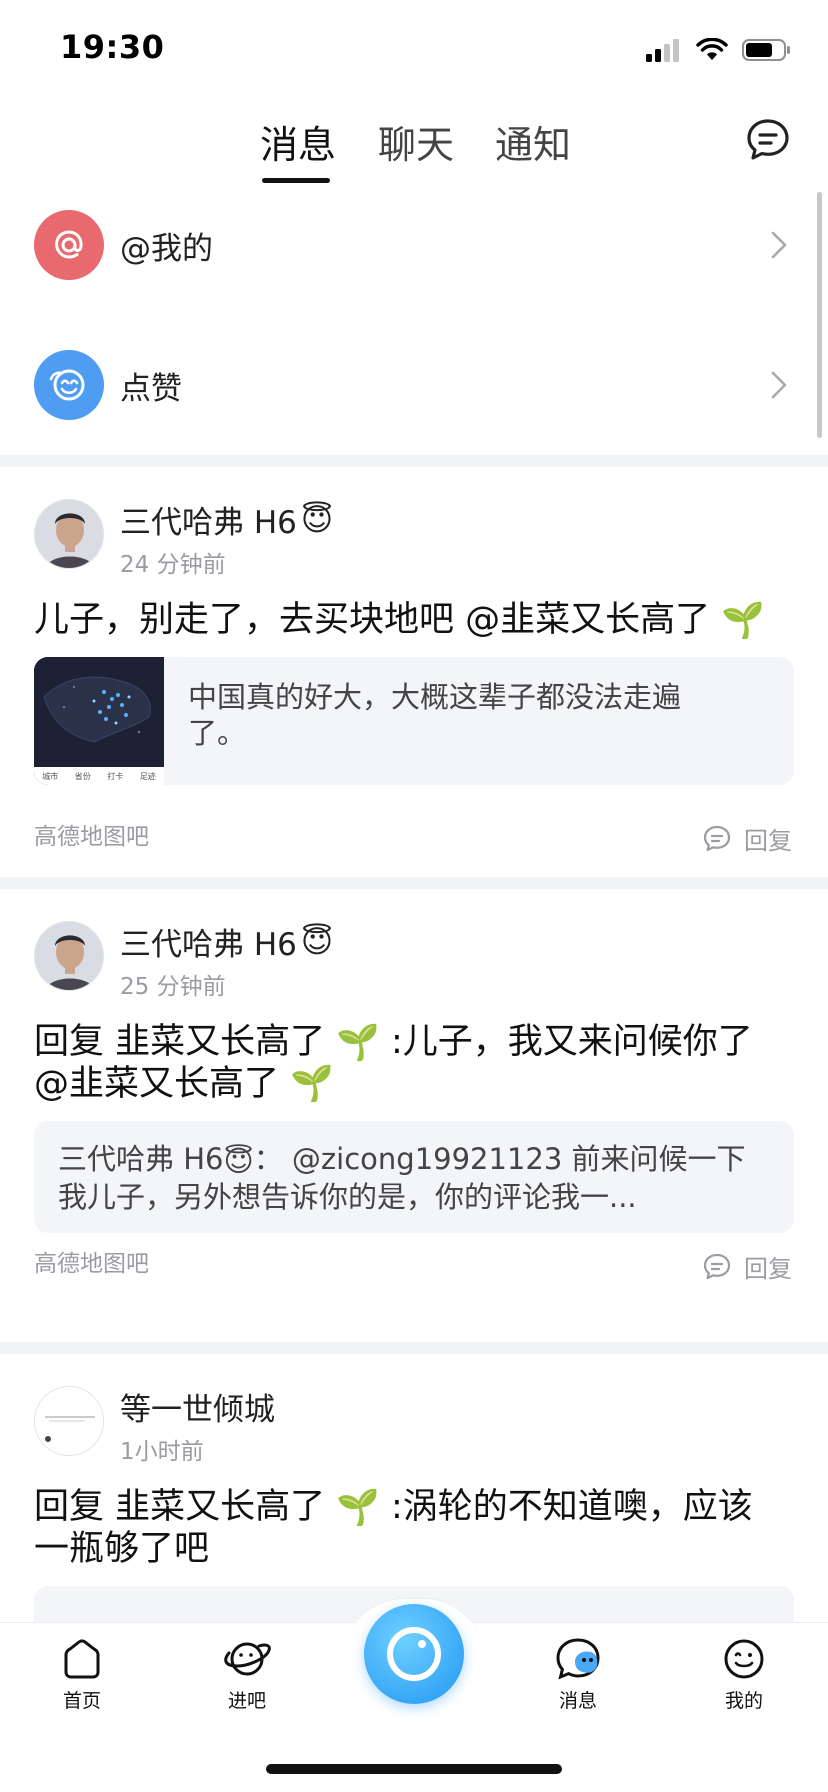 This screenshot has height=1792, width=828. I want to click on post-text-line: 回复 韭菜又长高了 🌱 :涡轮的不知道噢，应该, so click(414, 1508).